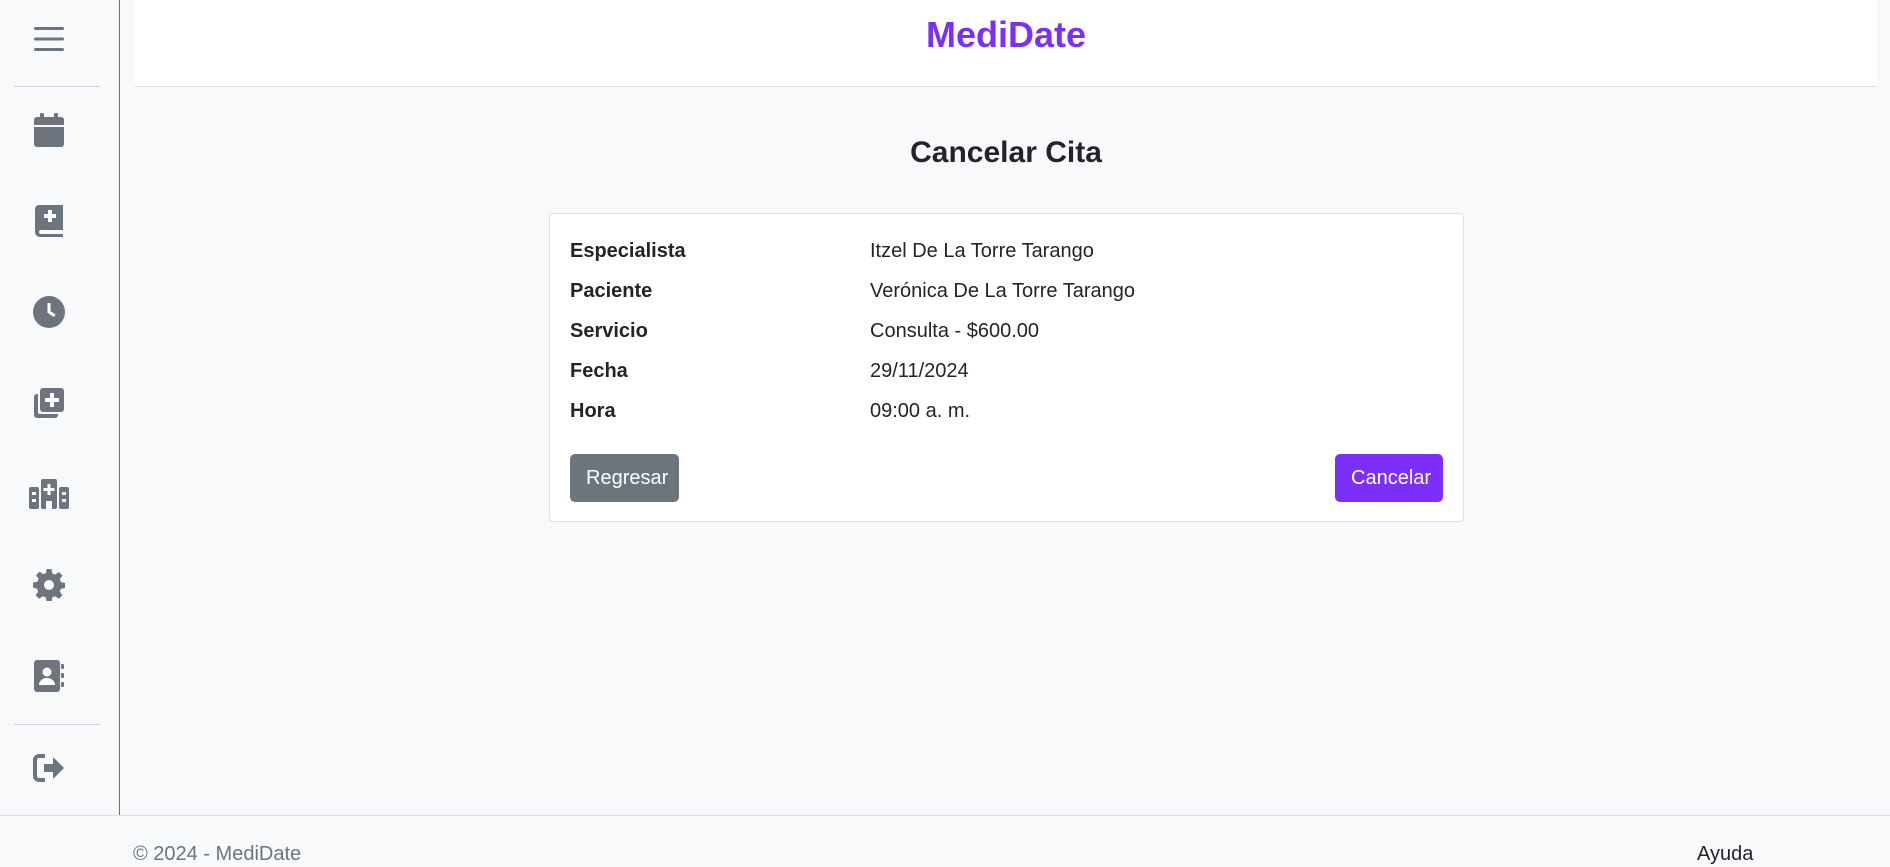 The image size is (1890, 867). Describe the element at coordinates (599, 370) in the screenshot. I see `detail-label: Fecha` at that location.